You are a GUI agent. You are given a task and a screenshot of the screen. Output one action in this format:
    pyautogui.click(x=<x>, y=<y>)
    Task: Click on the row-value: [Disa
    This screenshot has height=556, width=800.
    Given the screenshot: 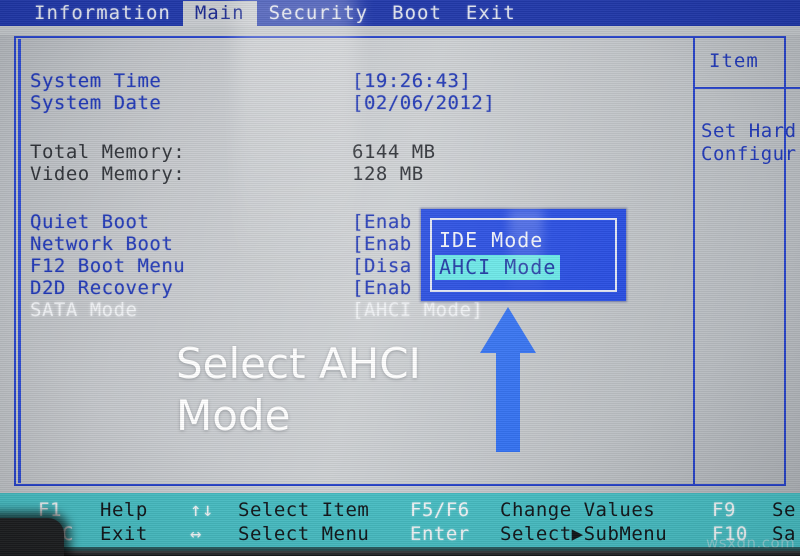 What is the action you would take?
    pyautogui.click(x=382, y=266)
    